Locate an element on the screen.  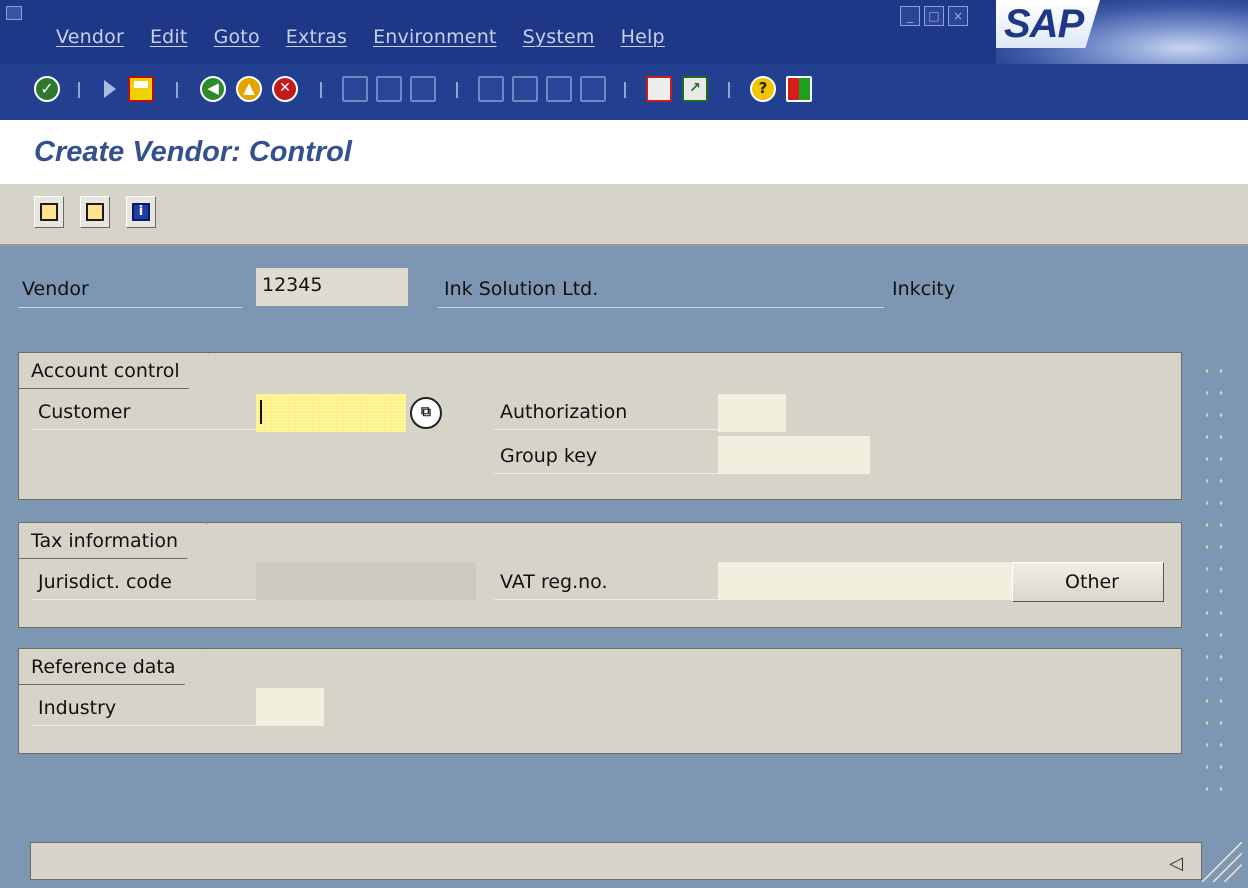
vendor-city: Inkcity is located at coordinates (924, 289).